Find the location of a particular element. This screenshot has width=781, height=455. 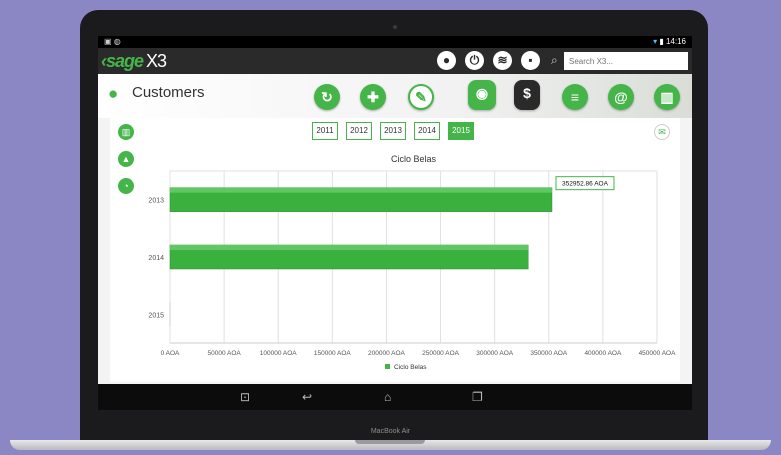

x-tick-label: 400000 AOA is located at coordinates (603, 353).